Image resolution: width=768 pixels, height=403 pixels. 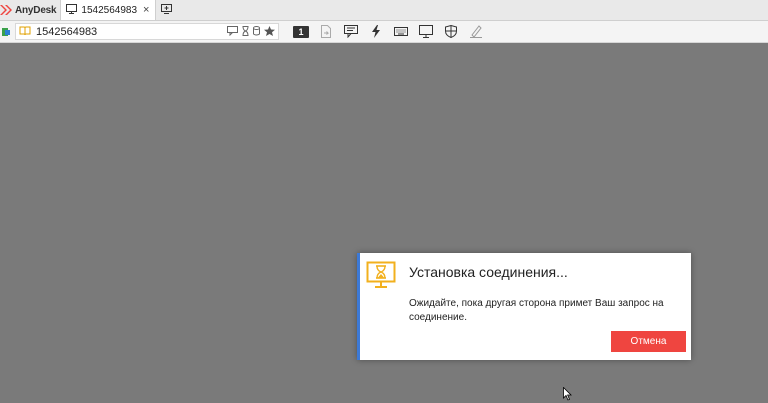 What do you see at coordinates (25, 32) in the screenshot?
I see `address-book-icon` at bounding box center [25, 32].